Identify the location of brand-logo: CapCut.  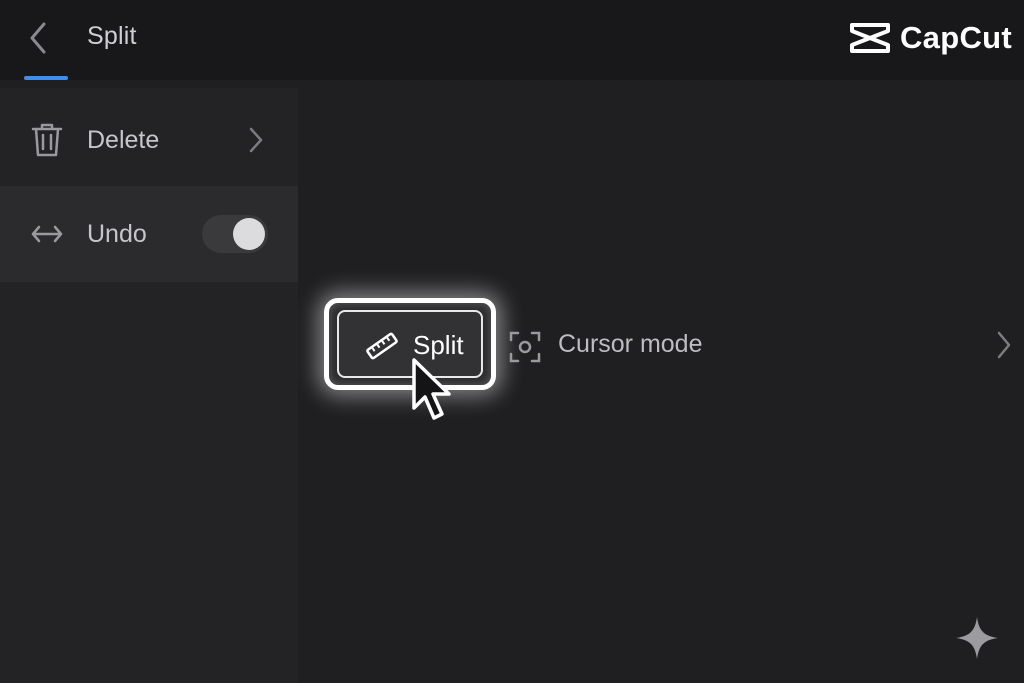
(930, 38).